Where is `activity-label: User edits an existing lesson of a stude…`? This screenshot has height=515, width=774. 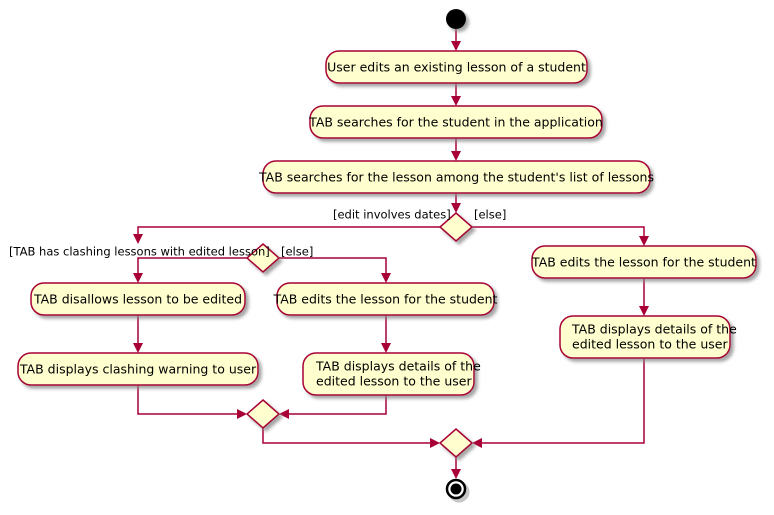 activity-label: User edits an existing lesson of a stude… is located at coordinates (456, 67).